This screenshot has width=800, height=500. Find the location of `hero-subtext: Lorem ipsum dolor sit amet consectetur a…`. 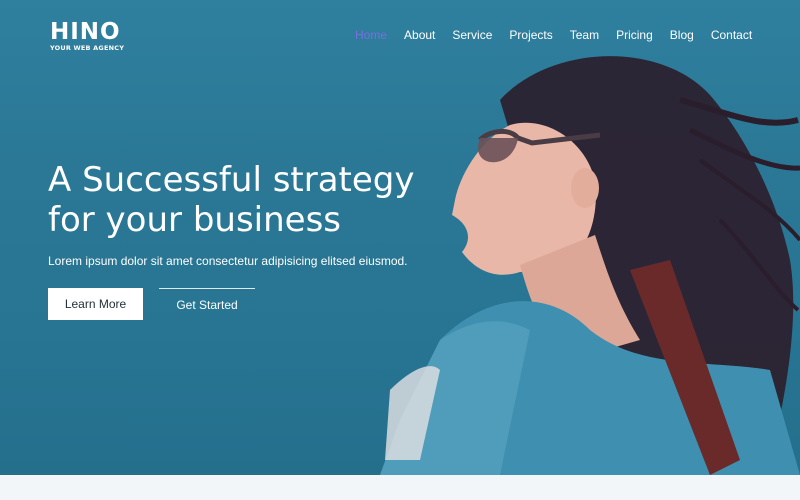

hero-subtext: Lorem ipsum dolor sit amet consectetur a… is located at coordinates (228, 261).